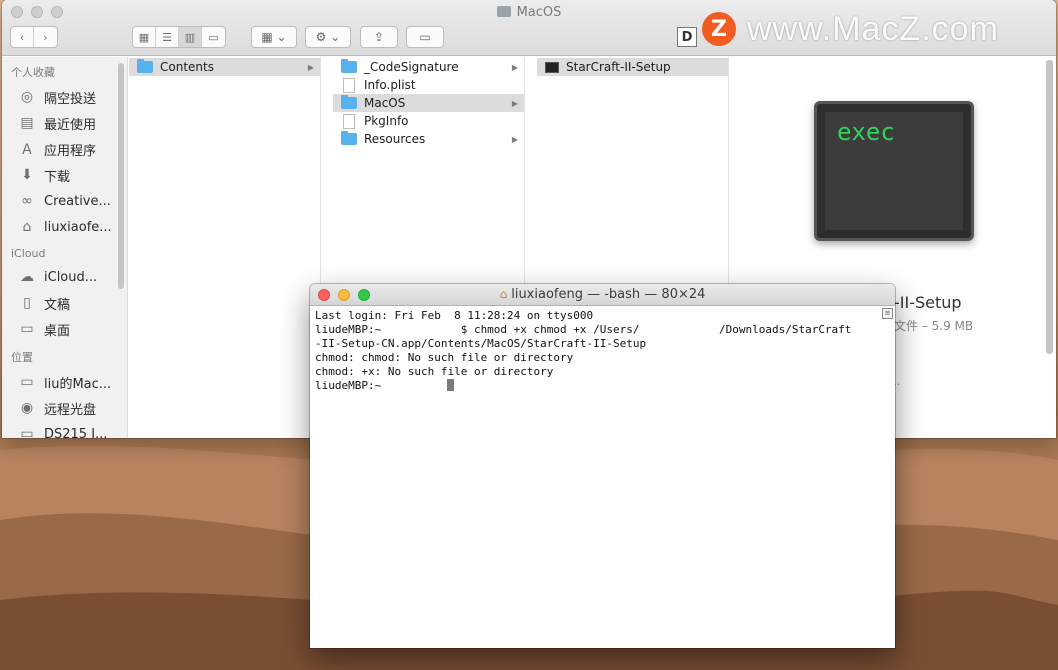 Image resolution: width=1058 pixels, height=670 pixels. I want to click on remote-disc-icon: ◉, so click(27, 408).